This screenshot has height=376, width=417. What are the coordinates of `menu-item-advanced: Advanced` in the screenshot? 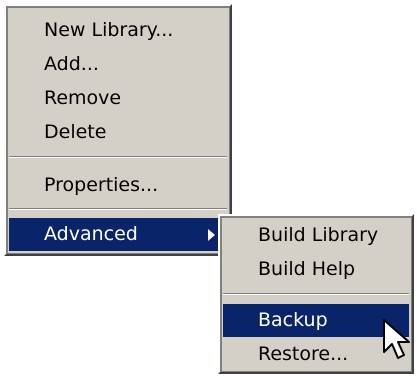 It's located at (118, 234).